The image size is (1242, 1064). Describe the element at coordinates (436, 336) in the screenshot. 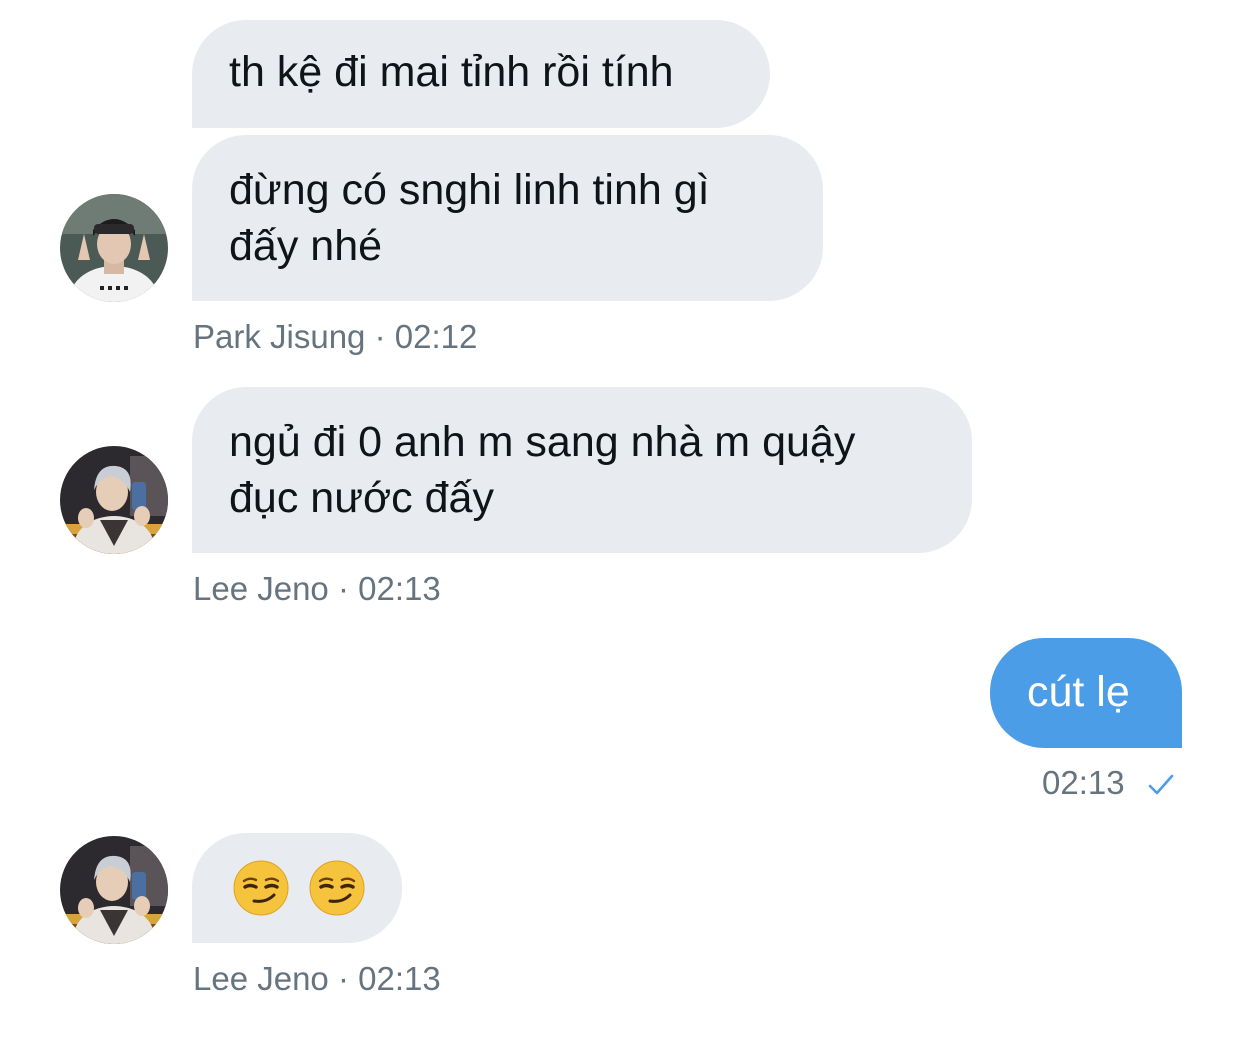

I see `message-timestamp: 02:12` at that location.